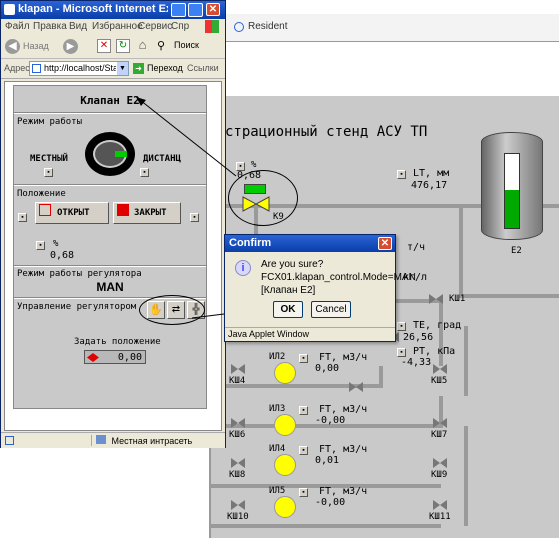 The height and width of the screenshot is (538, 559). I want to click on valve-ksh6-label: КШ6, so click(237, 435).